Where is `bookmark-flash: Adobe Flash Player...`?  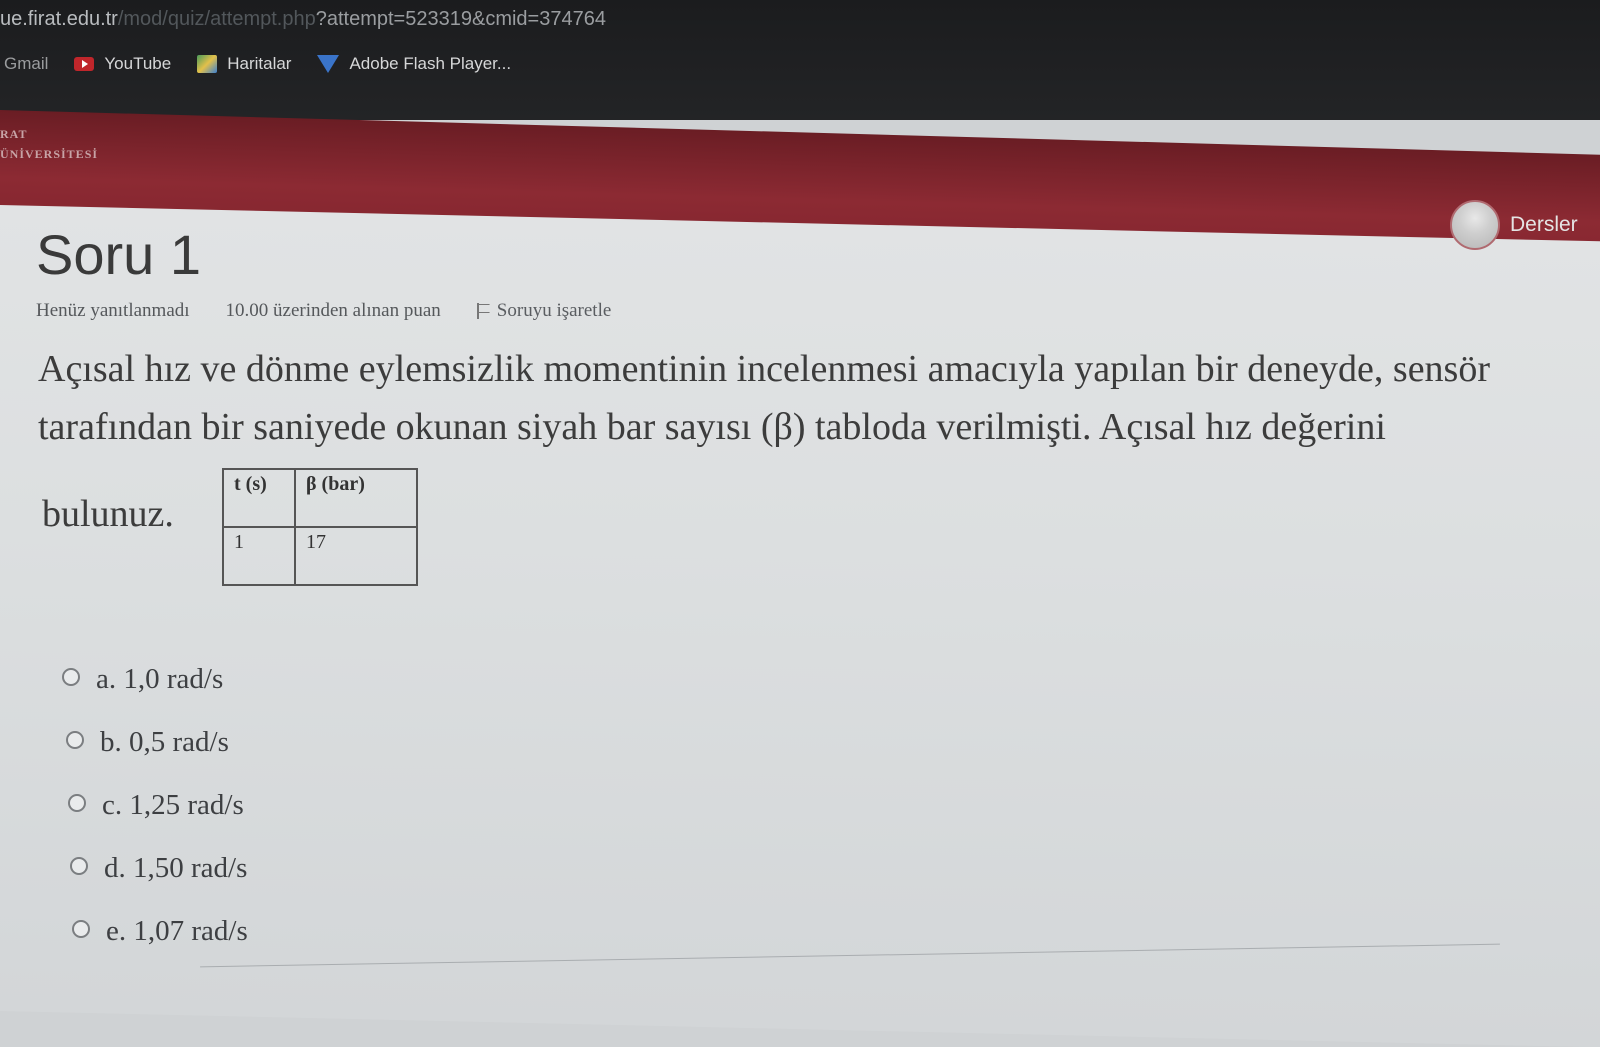 bookmark-flash: Adobe Flash Player... is located at coordinates (414, 64).